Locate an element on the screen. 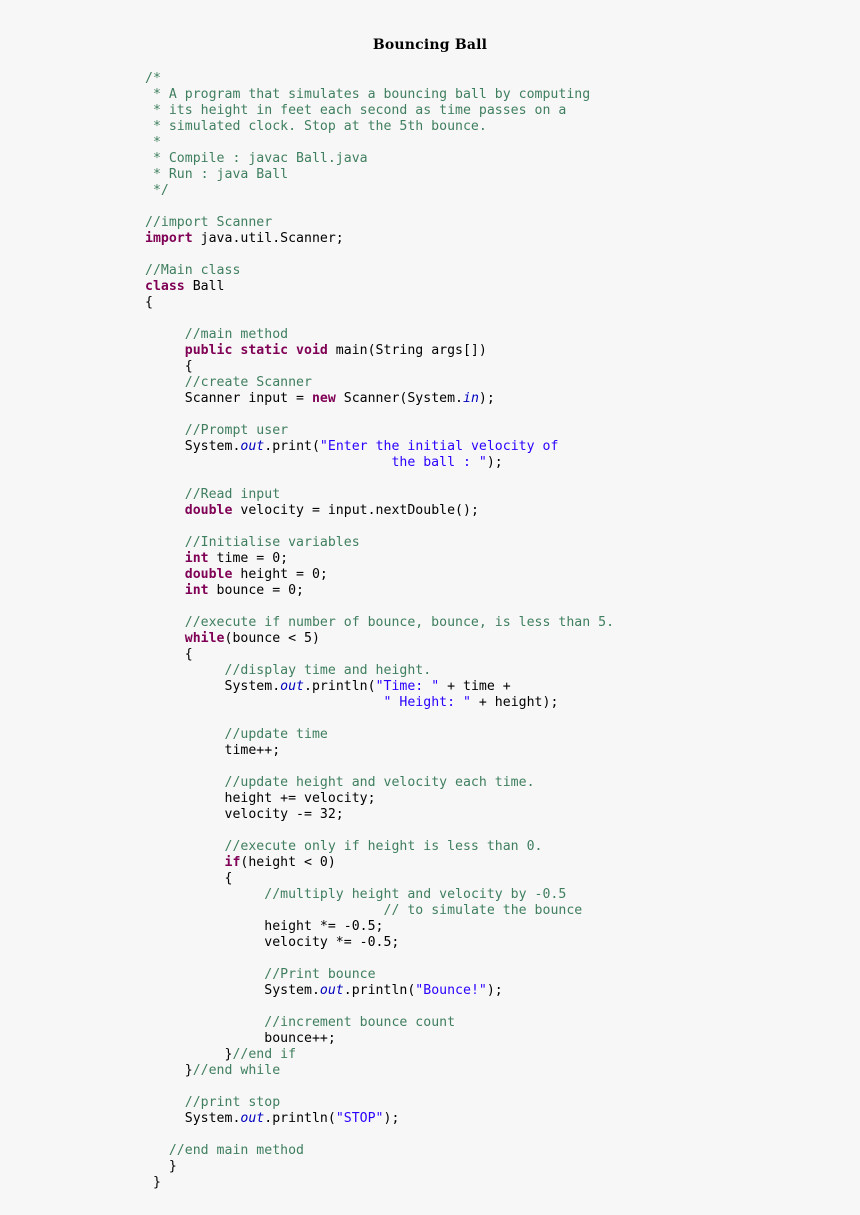 This screenshot has height=1215, width=860. code-token-pln: time++; is located at coordinates (213, 751).